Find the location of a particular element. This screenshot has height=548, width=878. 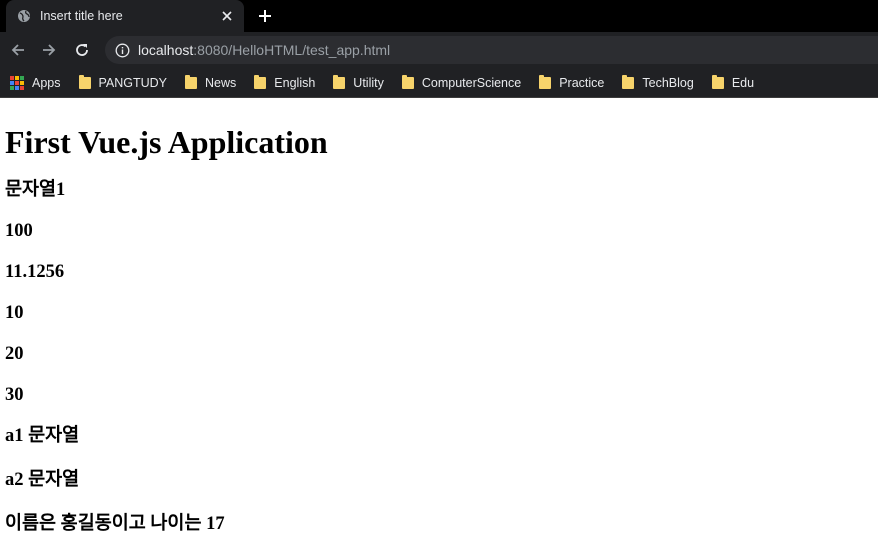

new-tab-button is located at coordinates (265, 16).